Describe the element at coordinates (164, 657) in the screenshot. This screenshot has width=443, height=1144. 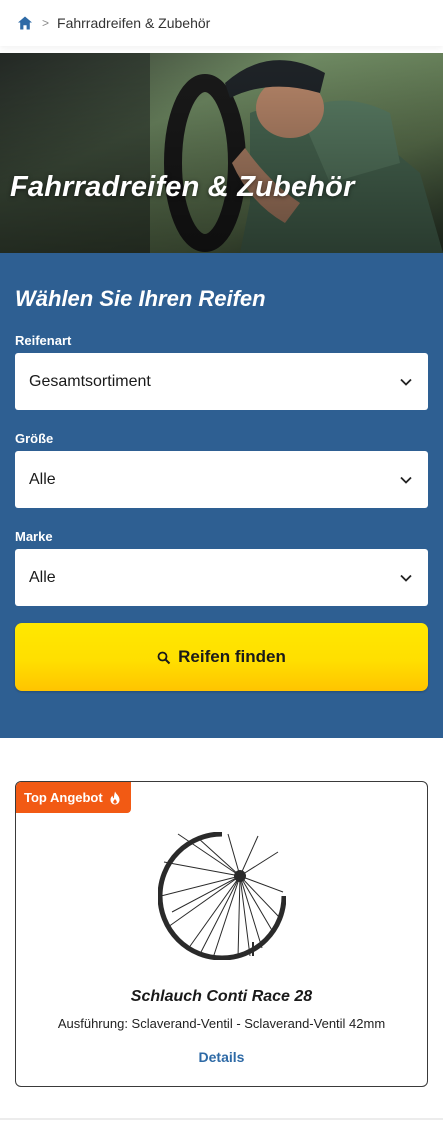
I see `search-icon` at that location.